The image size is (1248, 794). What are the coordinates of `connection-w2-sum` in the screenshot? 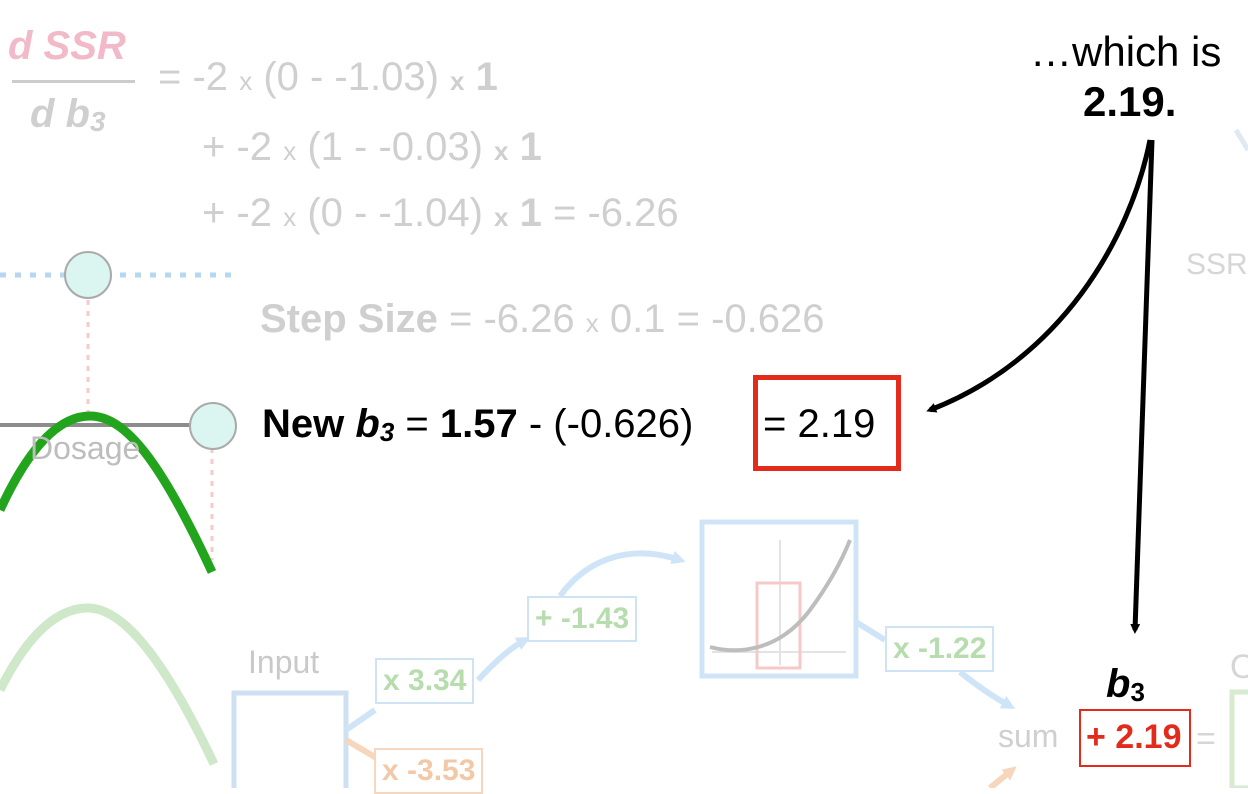 It's located at (987, 689).